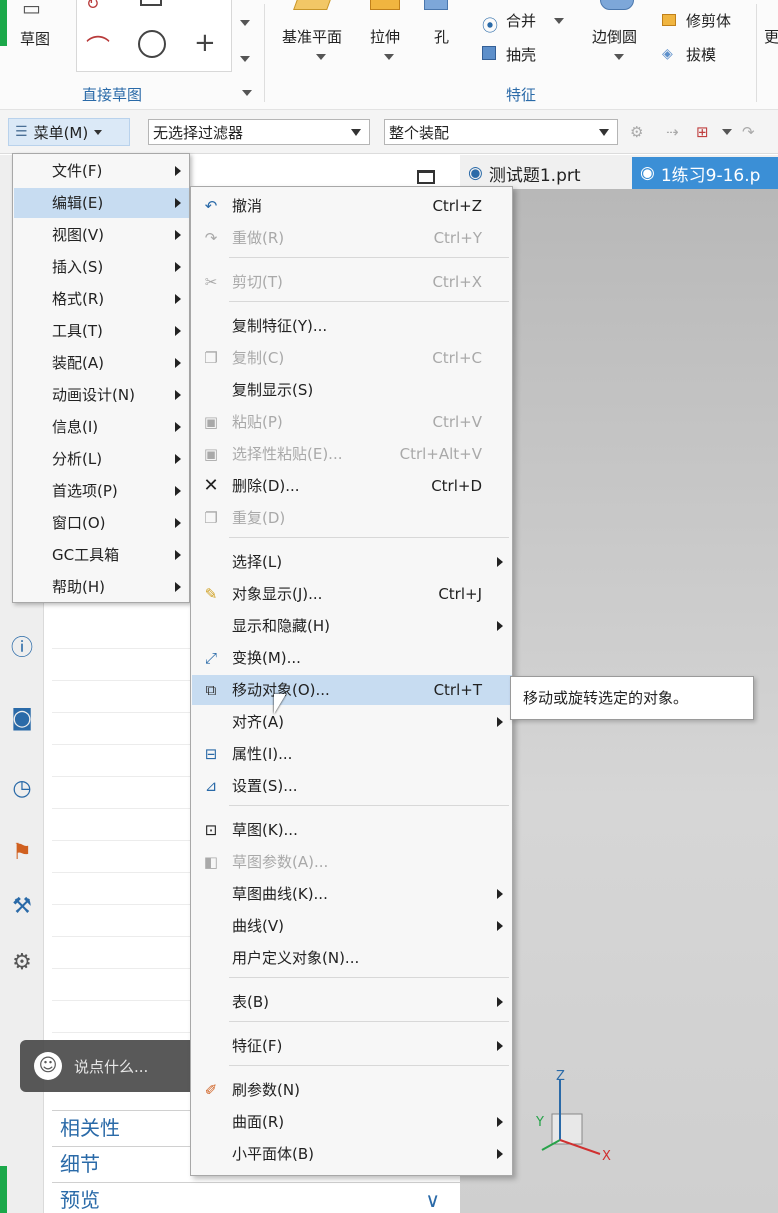 The width and height of the screenshot is (778, 1213). What do you see at coordinates (676, 133) in the screenshot?
I see `select-body-icon: ⇢` at bounding box center [676, 133].